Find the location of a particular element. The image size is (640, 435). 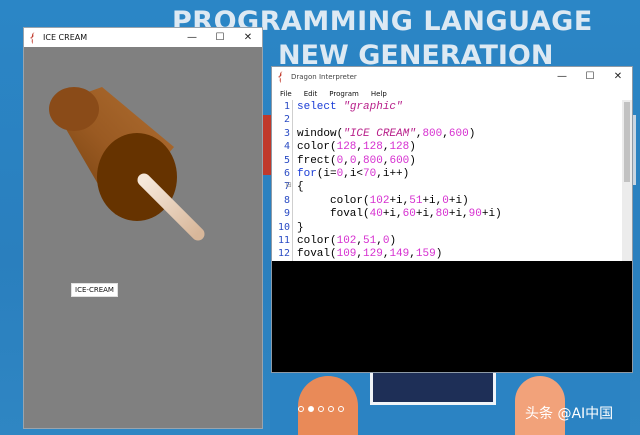

carousel-dot-active is located at coordinates (311, 409).